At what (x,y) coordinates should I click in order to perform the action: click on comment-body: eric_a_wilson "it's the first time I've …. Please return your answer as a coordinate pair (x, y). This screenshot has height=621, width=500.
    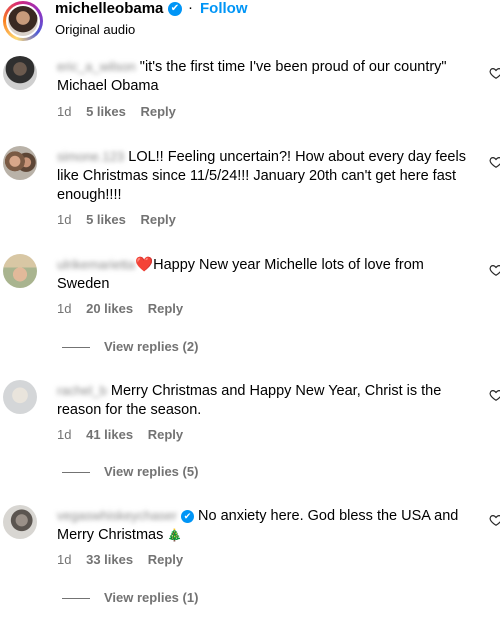
    Looking at the image, I should click on (267, 76).